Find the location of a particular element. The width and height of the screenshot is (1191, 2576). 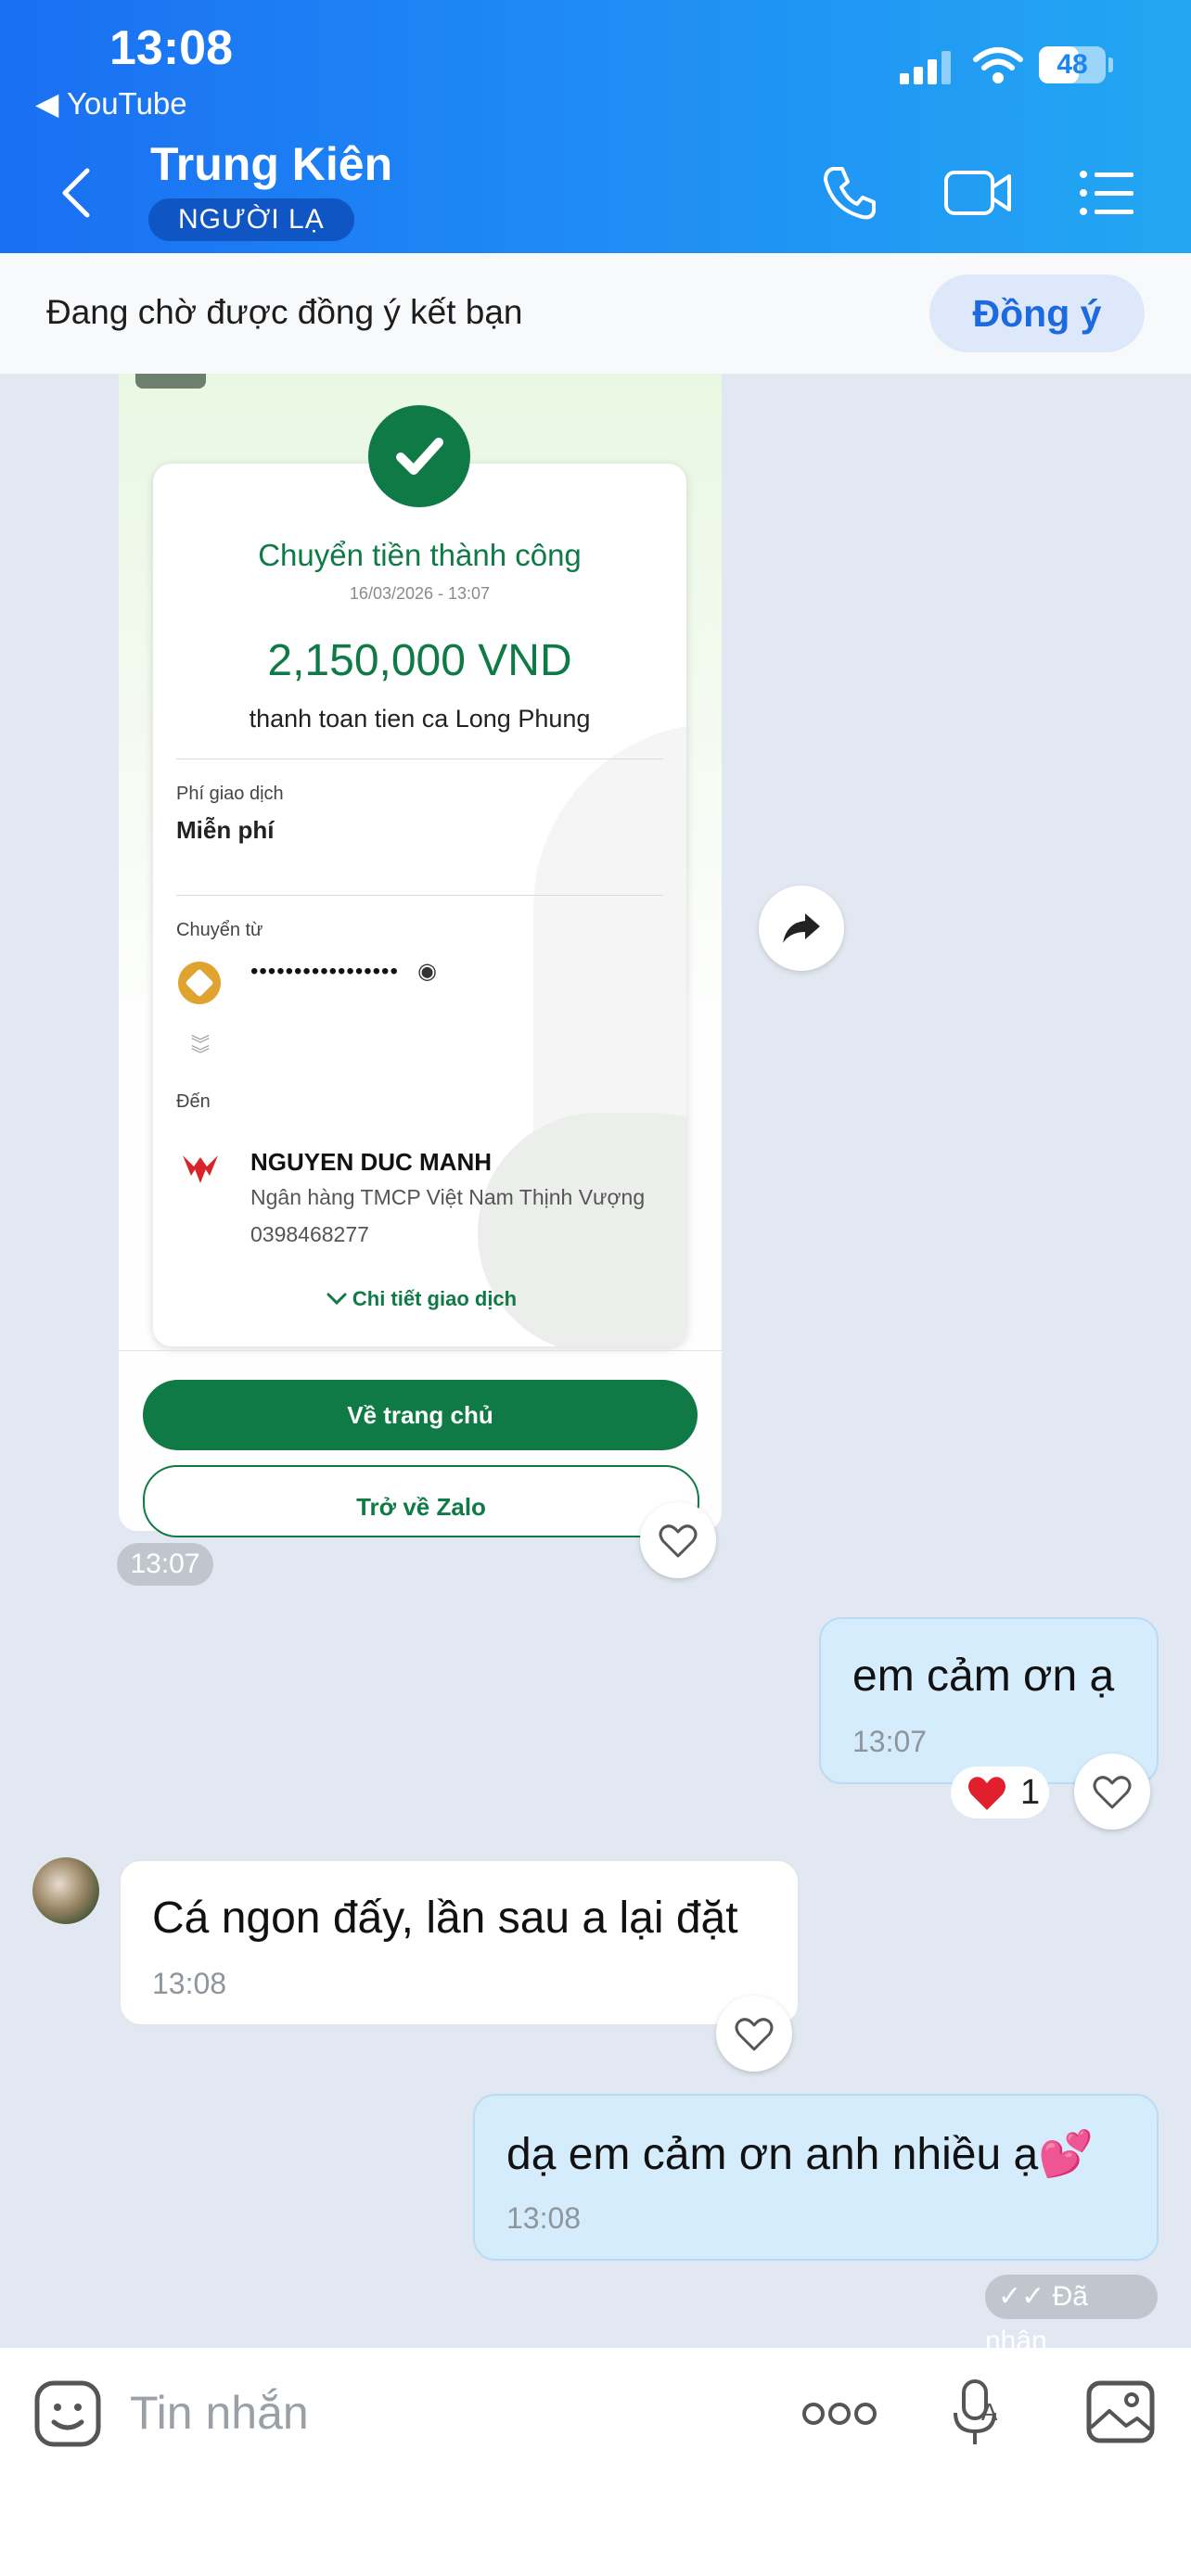

back-to-app-link: ◀ YouTube is located at coordinates (111, 103).